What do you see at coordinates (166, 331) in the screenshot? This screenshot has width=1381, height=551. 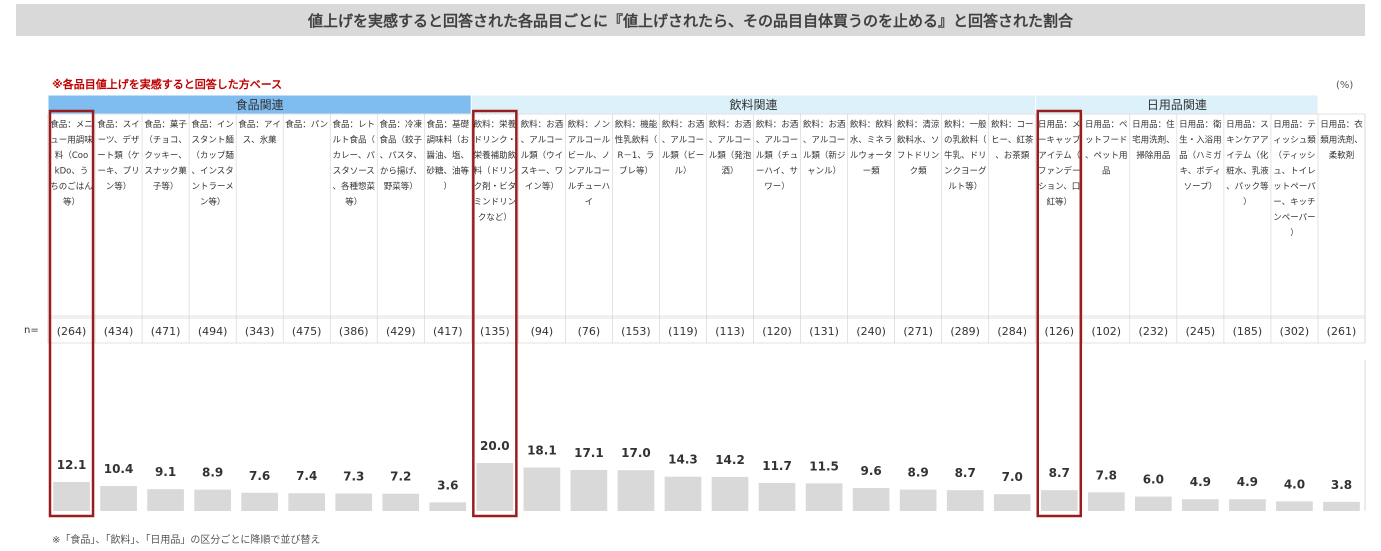 I see `sample-size: (471)` at bounding box center [166, 331].